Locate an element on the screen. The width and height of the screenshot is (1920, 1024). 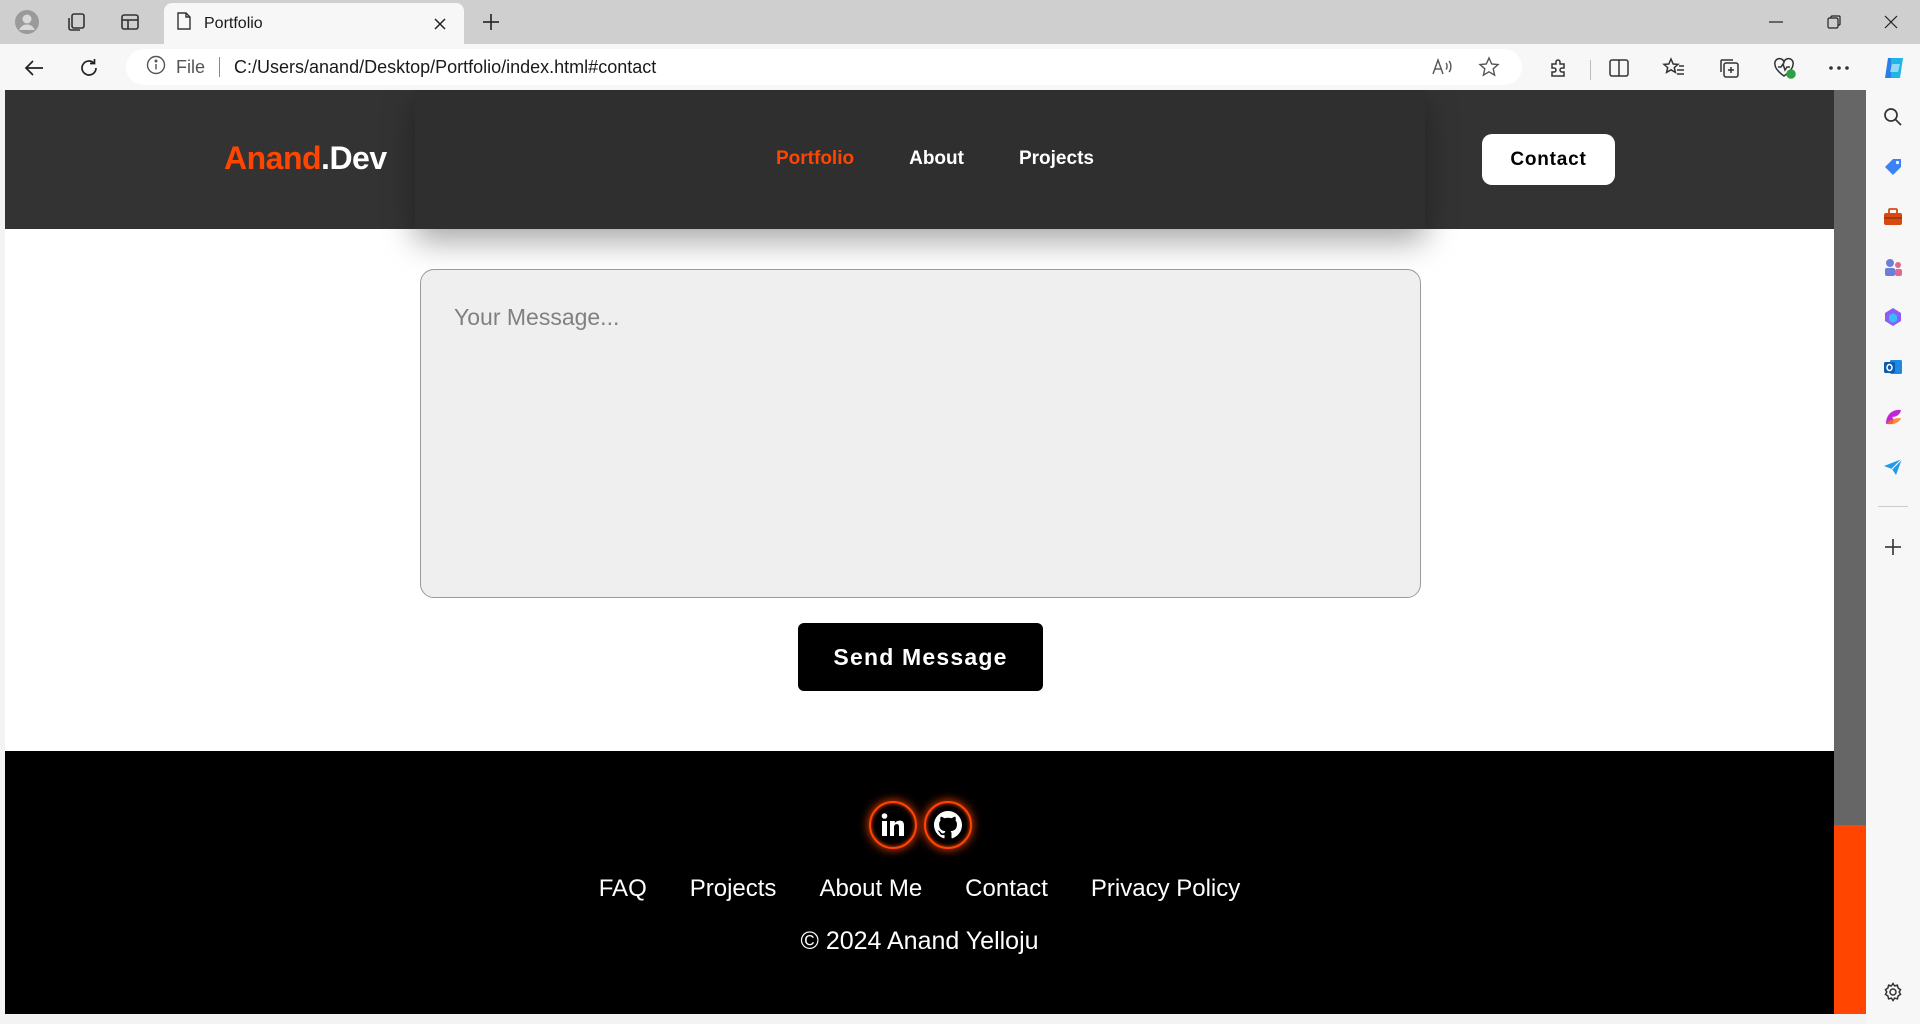
add-icon is located at coordinates (1893, 547).